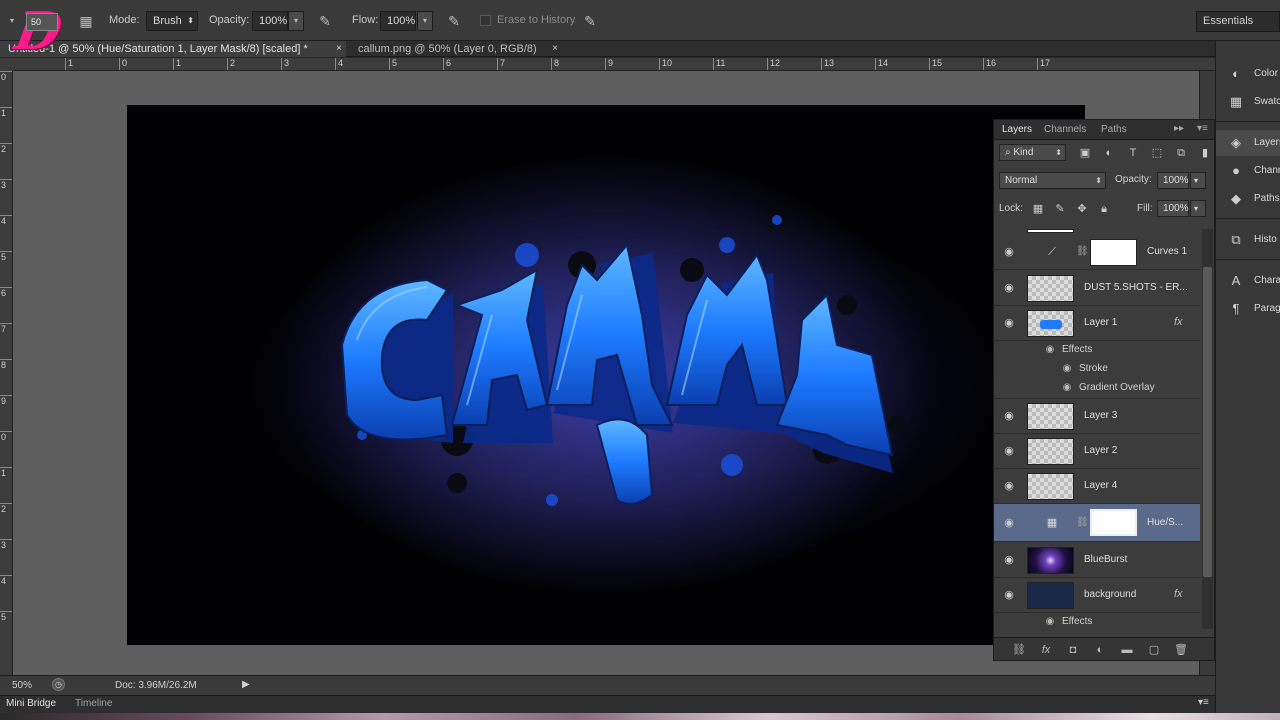 Image resolution: width=1280 pixels, height=720 pixels. What do you see at coordinates (590, 21) in the screenshot?
I see `pressure-size-icon: ✎` at bounding box center [590, 21].